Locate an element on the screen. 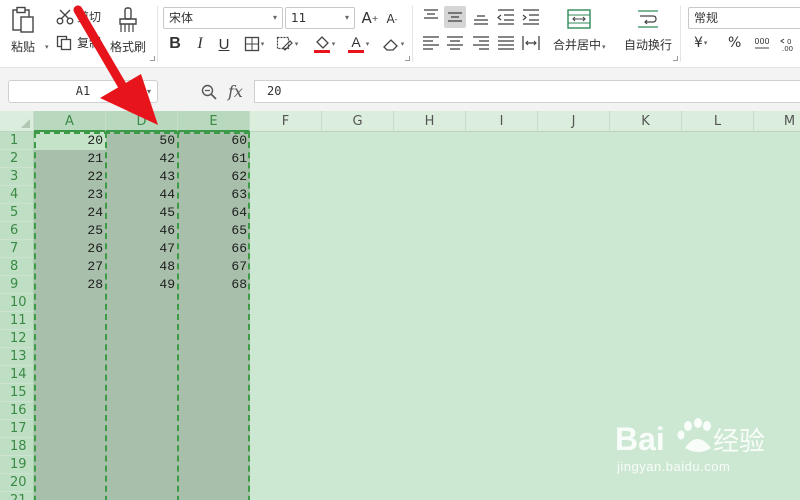 This screenshot has width=800, height=500. borders-button: ▾ is located at coordinates (254, 44).